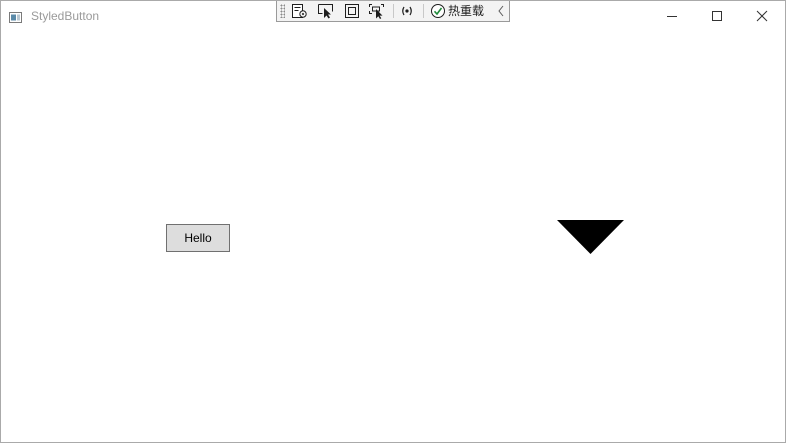 This screenshot has height=443, width=786. What do you see at coordinates (198, 238) in the screenshot?
I see `hello-button: Hello` at bounding box center [198, 238].